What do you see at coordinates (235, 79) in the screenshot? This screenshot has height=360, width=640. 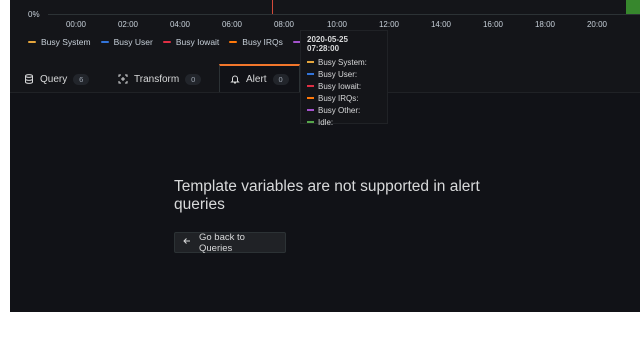 I see `bell-icon` at bounding box center [235, 79].